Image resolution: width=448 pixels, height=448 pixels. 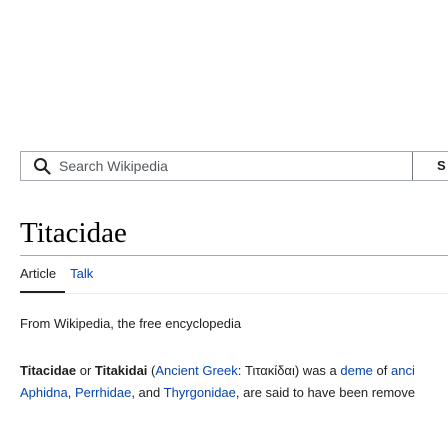 I want to click on link-deme: deme, so click(x=356, y=370).